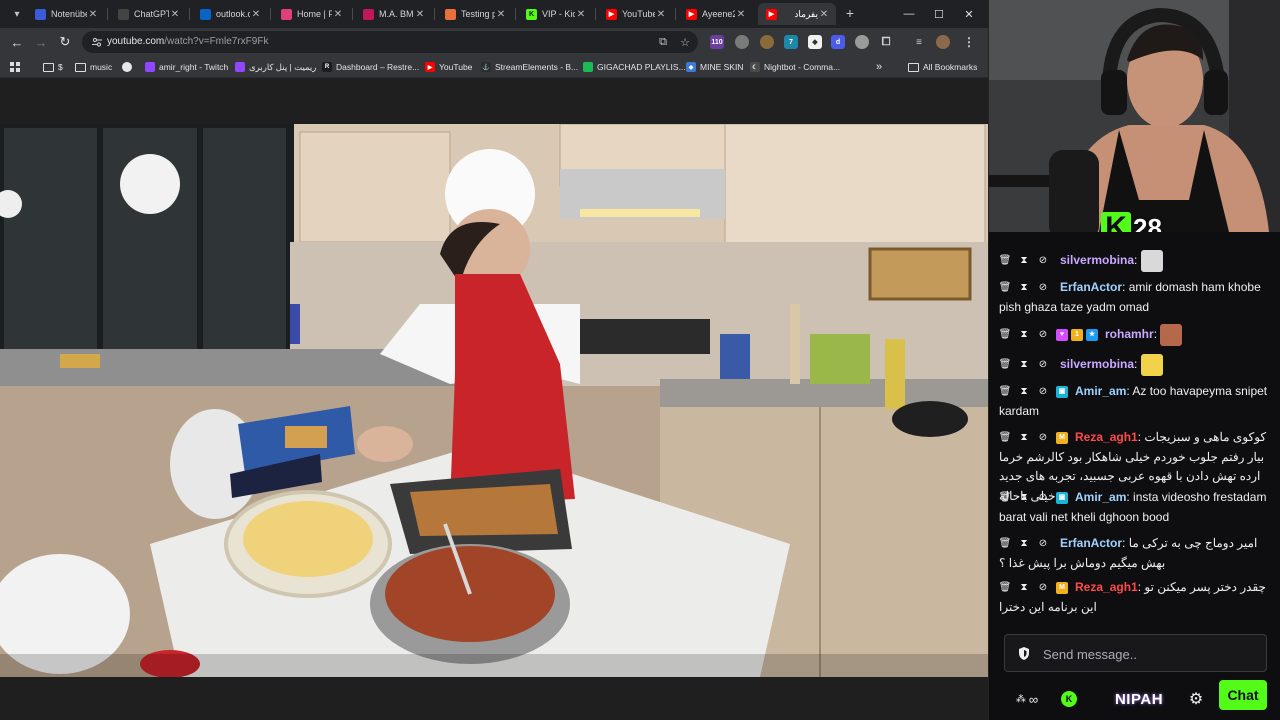  What do you see at coordinates (393, 14) in the screenshot?
I see `browser-tab: M.A. BMe✕` at bounding box center [393, 14].